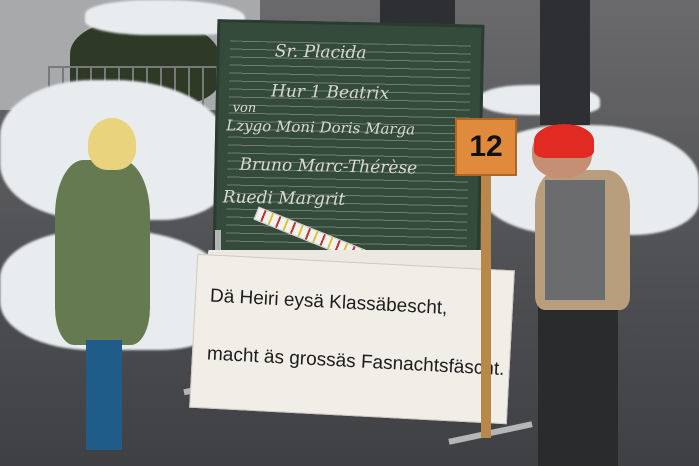  I want to click on parade-number-card: 12, so click(486, 147).